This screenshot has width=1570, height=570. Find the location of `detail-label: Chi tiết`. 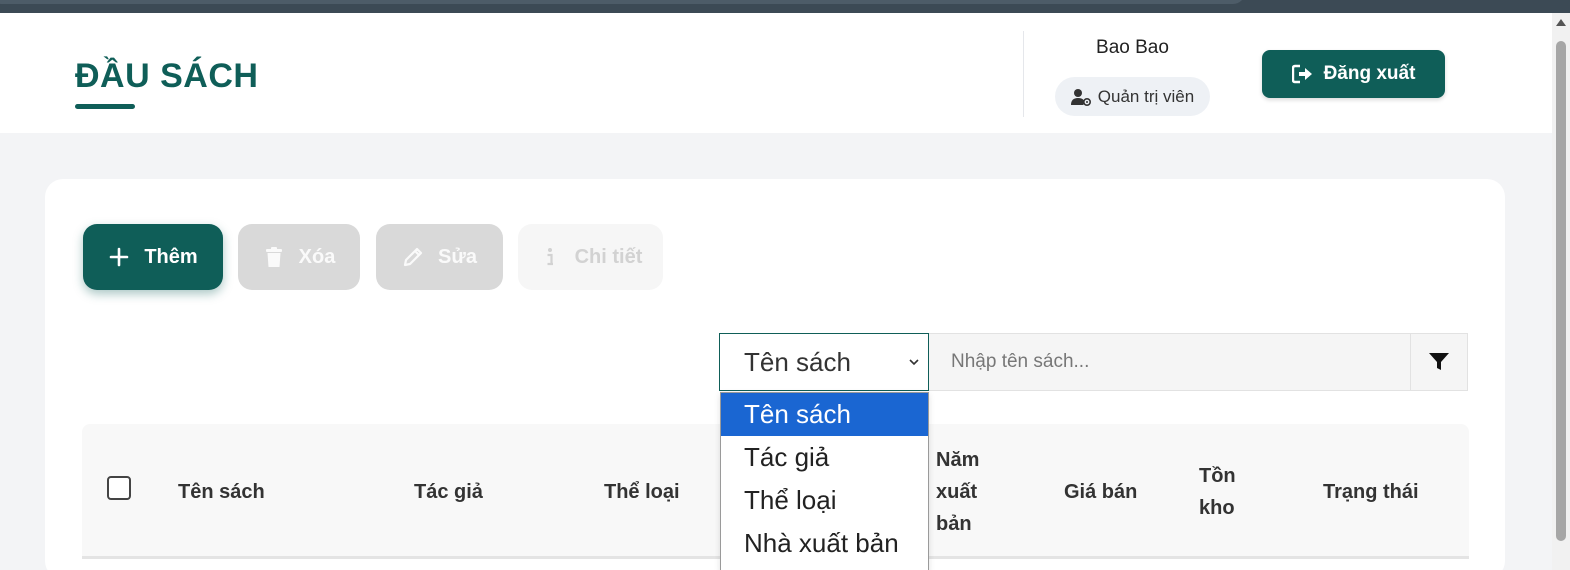

detail-label: Chi tiết is located at coordinates (608, 256).